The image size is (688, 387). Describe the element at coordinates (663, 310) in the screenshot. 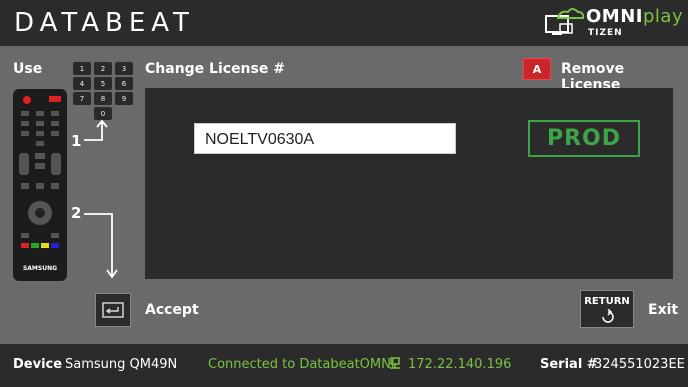

I see `exit-label: Exit` at that location.